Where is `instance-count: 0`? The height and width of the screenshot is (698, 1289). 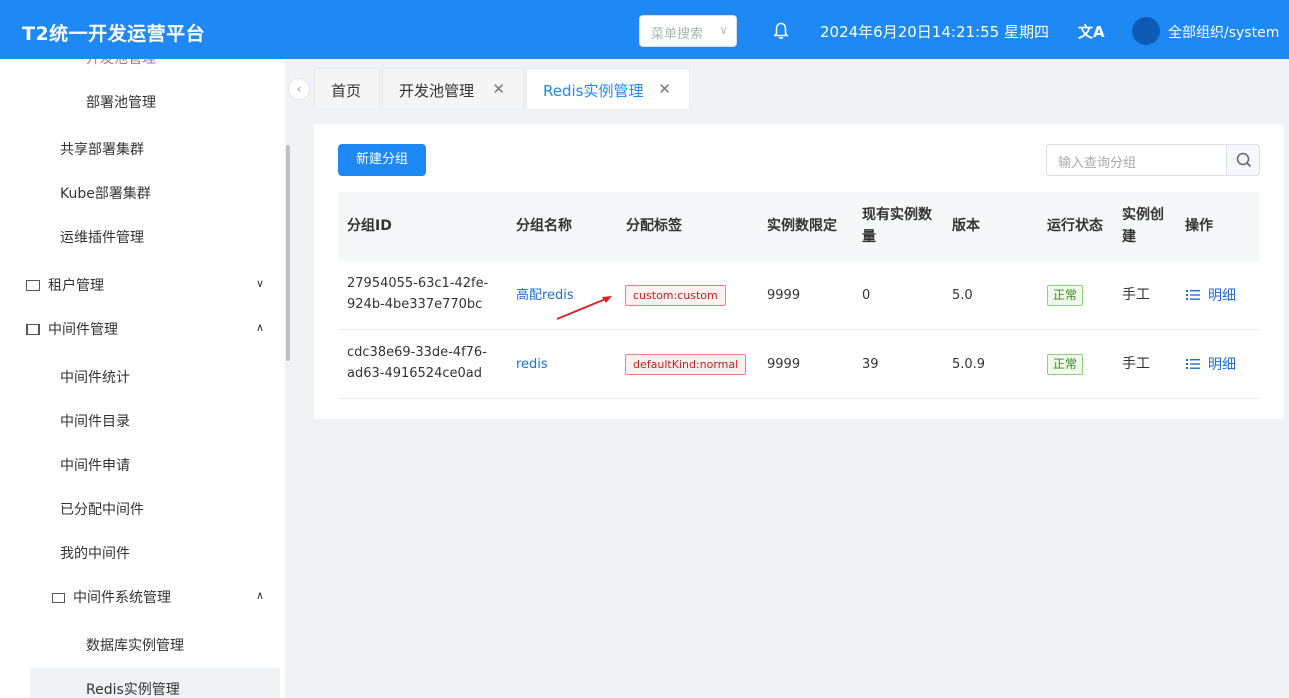
instance-count: 0 is located at coordinates (866, 295).